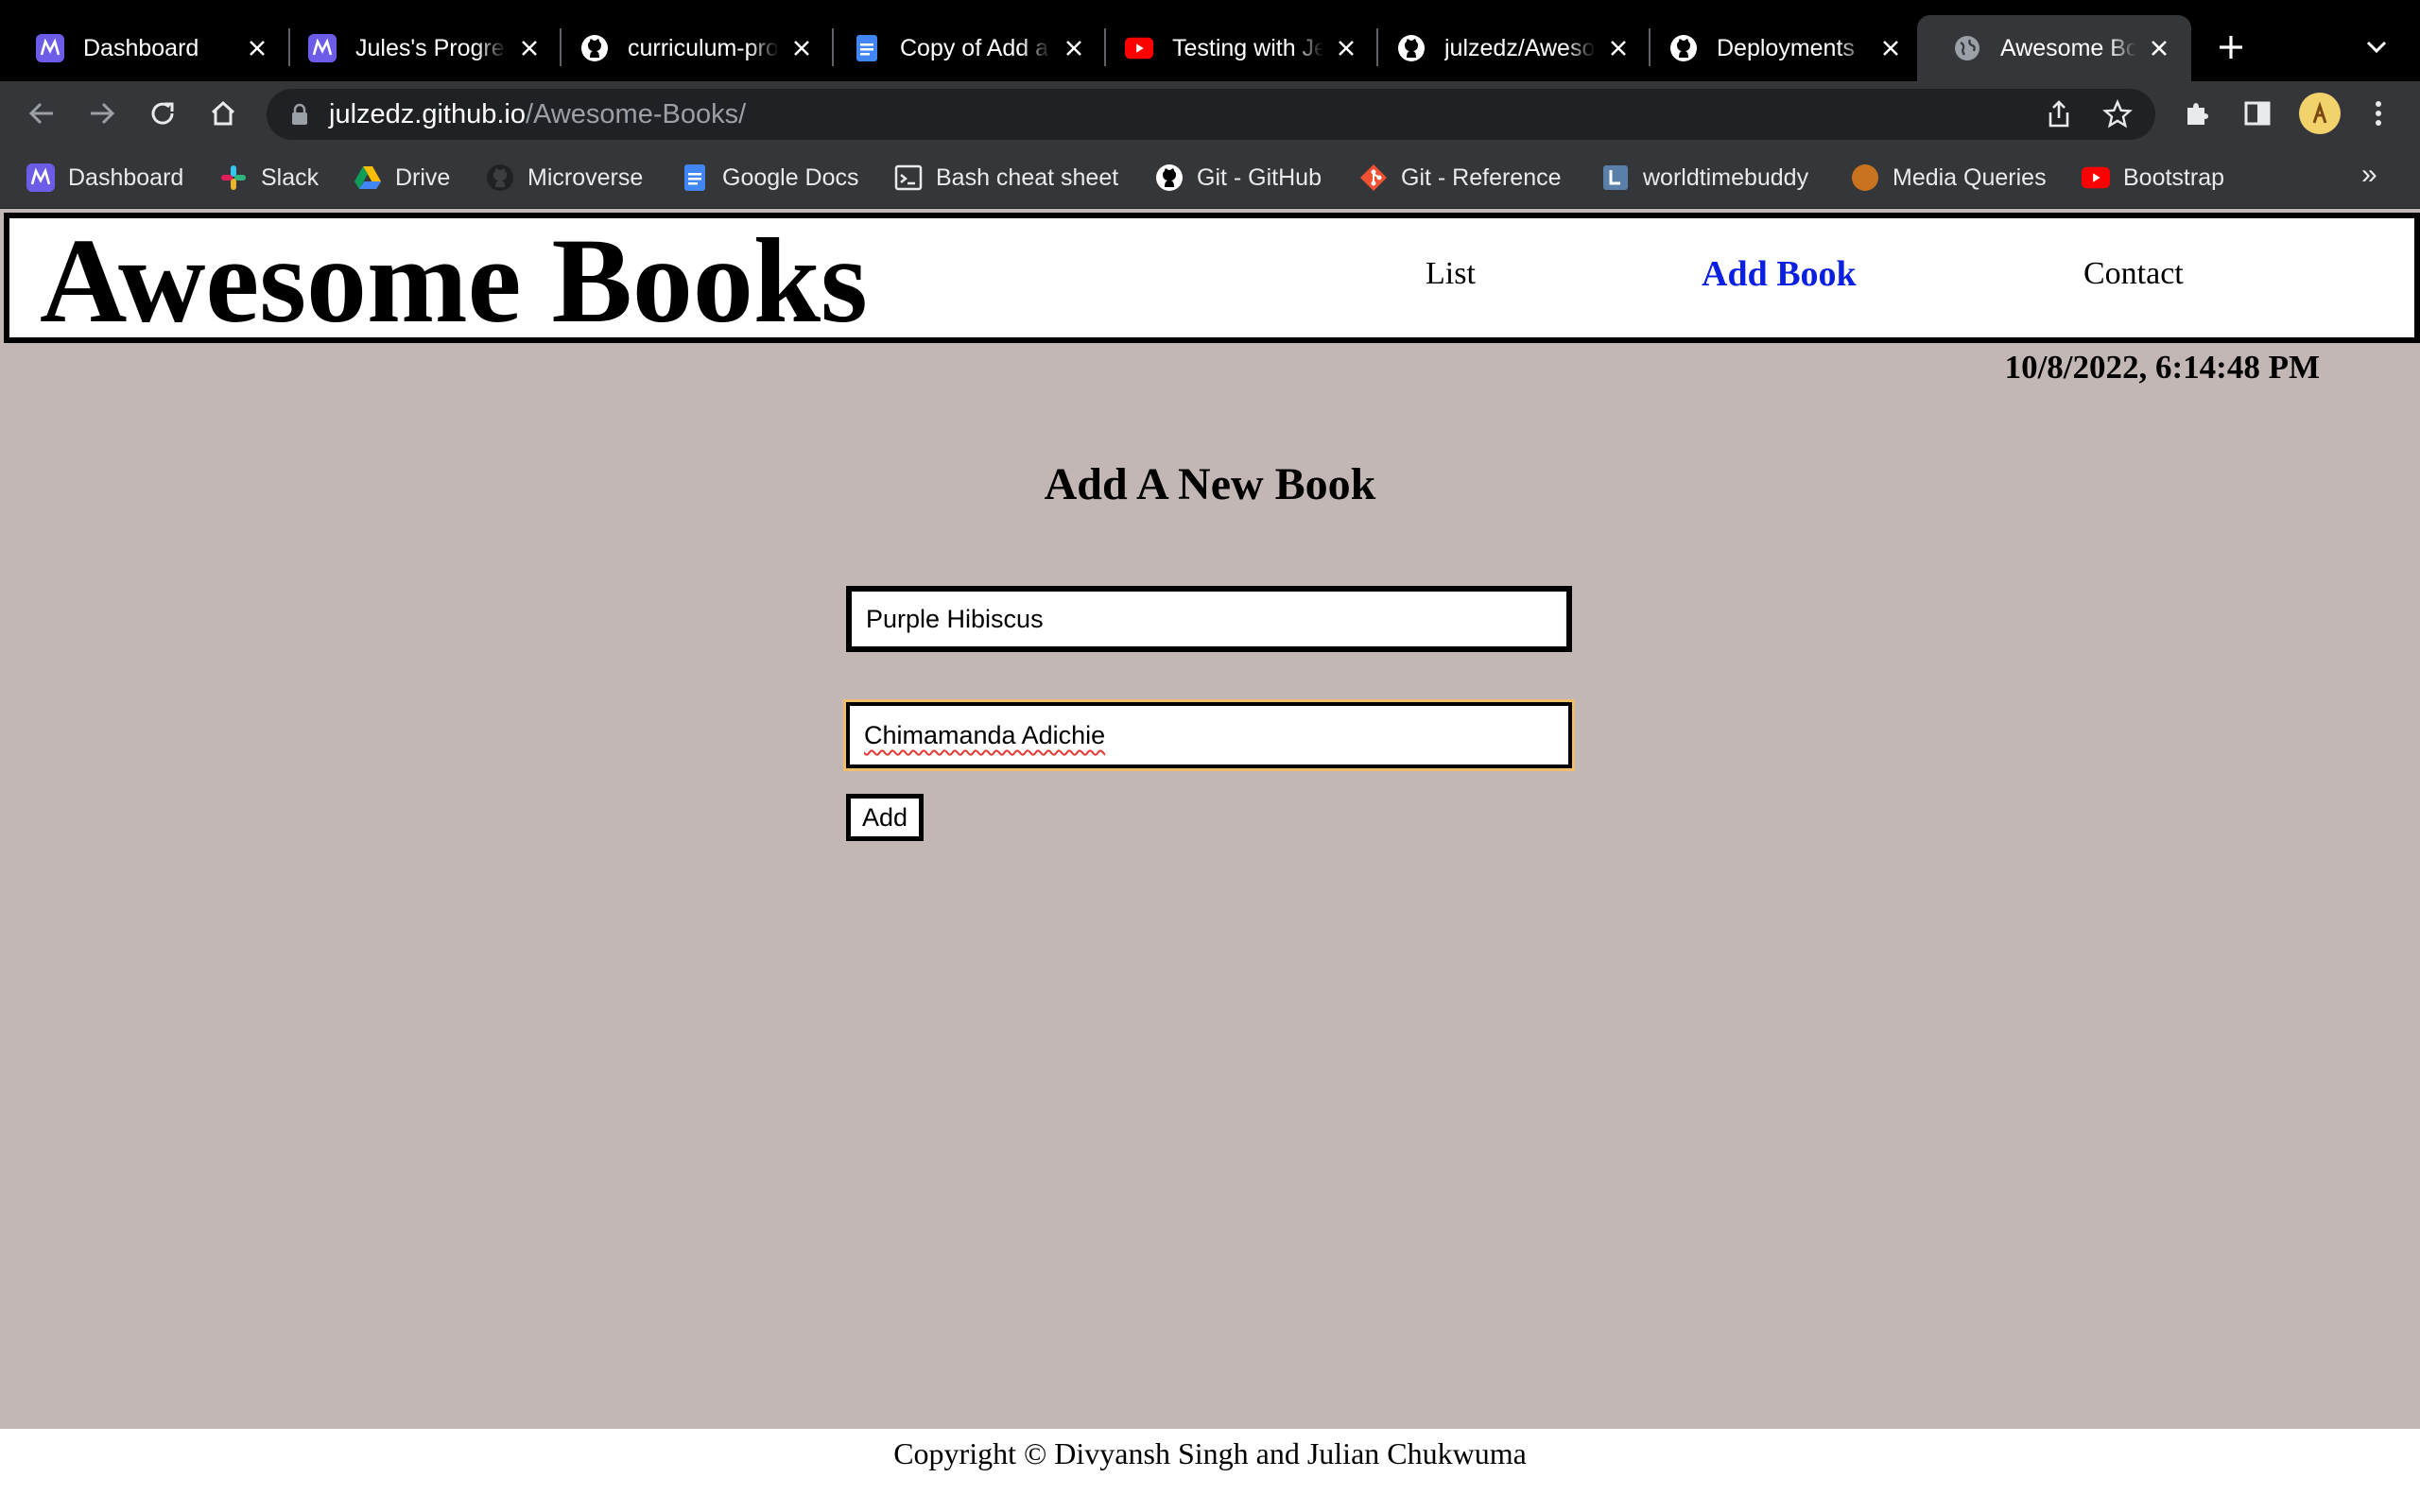  What do you see at coordinates (1967, 48) in the screenshot?
I see `globe-icon` at bounding box center [1967, 48].